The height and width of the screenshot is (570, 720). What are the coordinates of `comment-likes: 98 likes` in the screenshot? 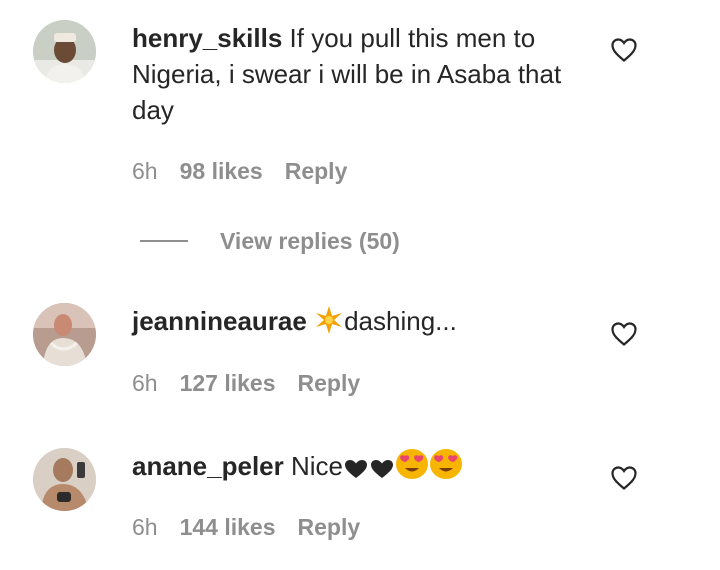 It's located at (221, 171).